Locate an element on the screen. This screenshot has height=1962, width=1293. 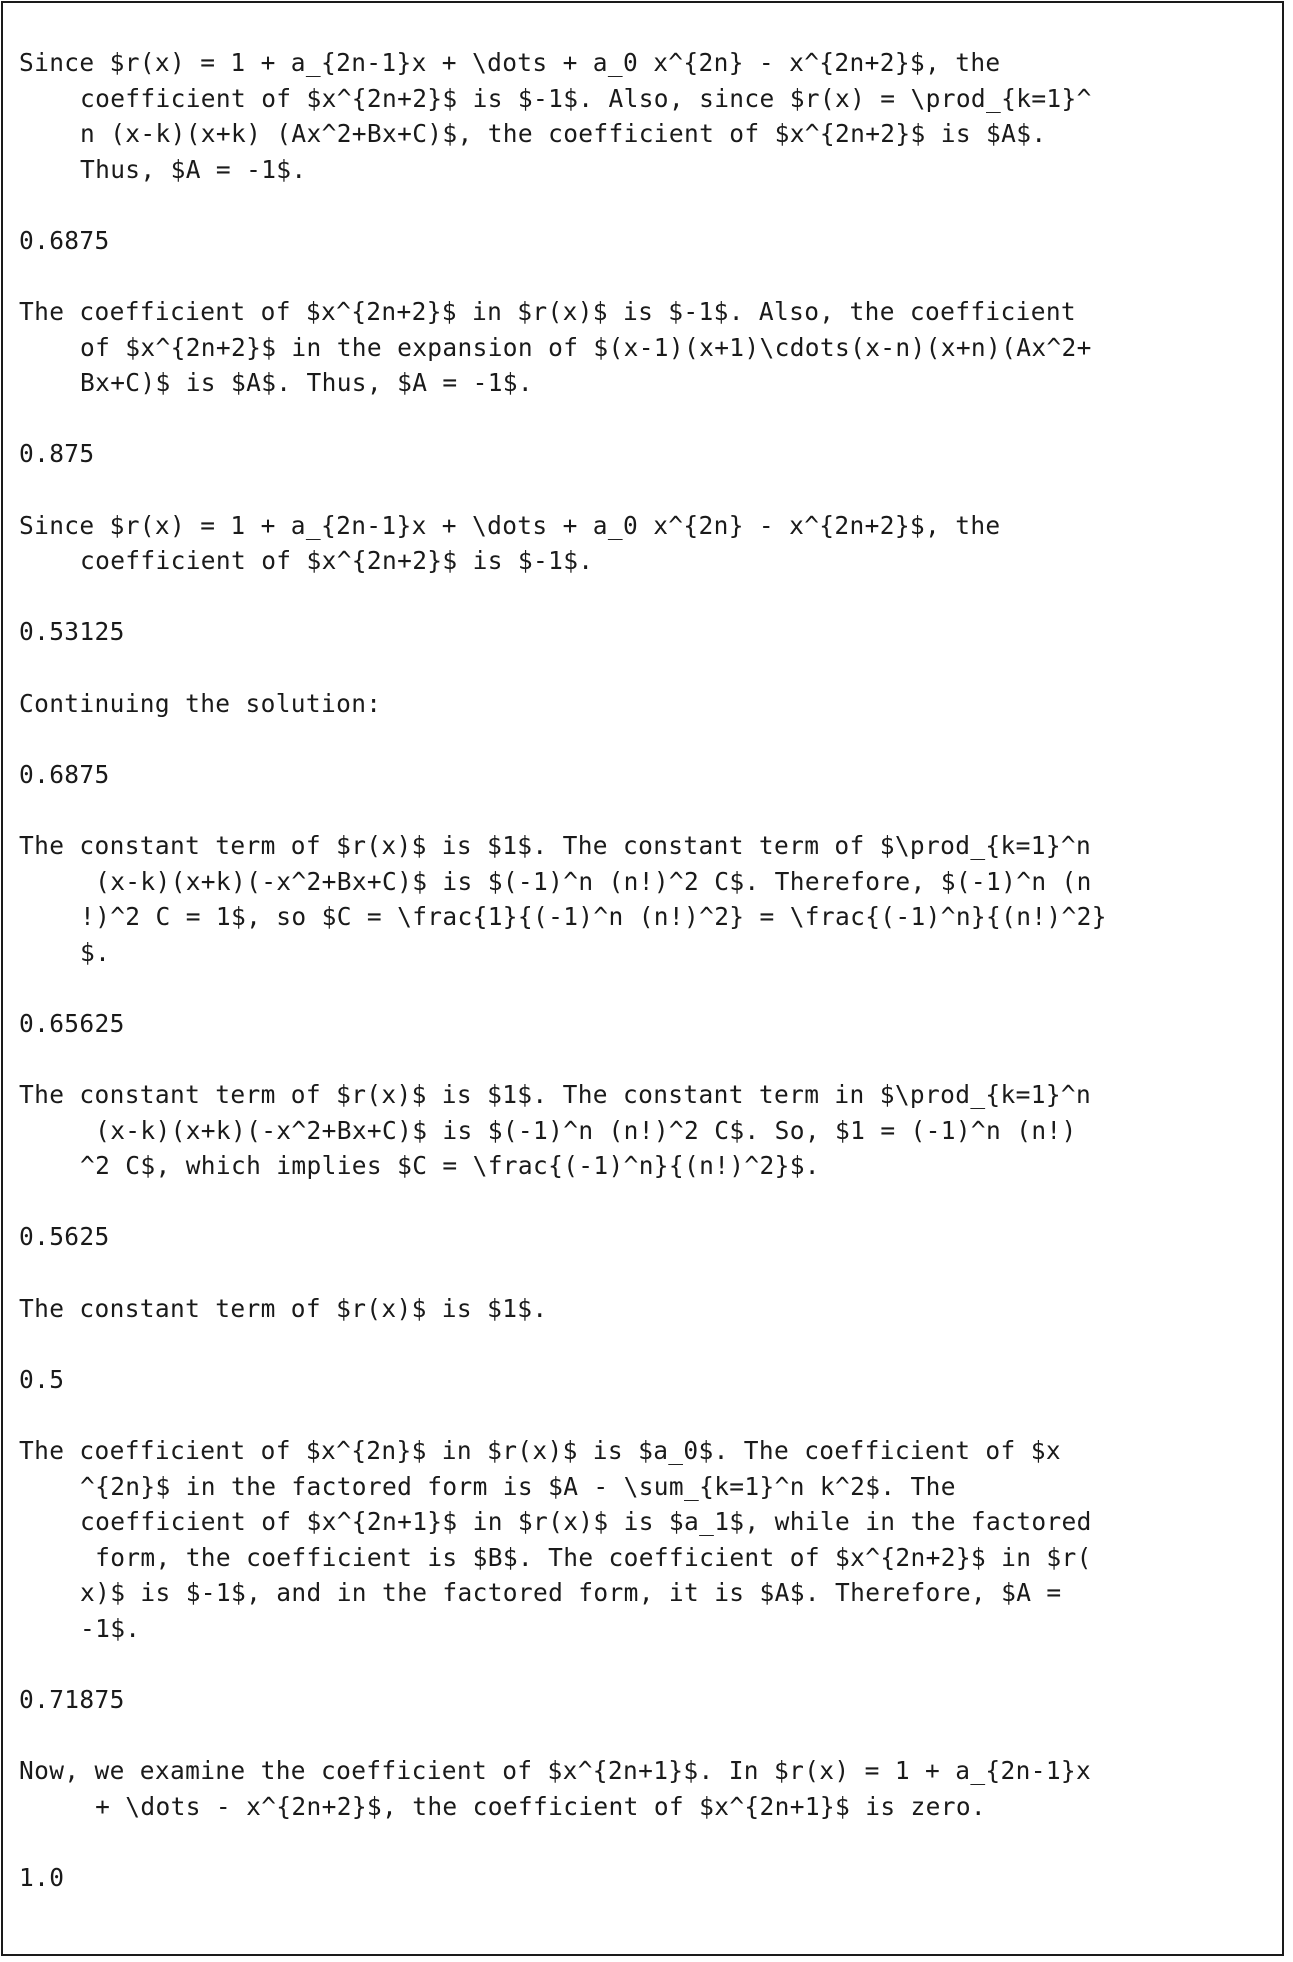
text-line: Continuing the solution: is located at coordinates (200, 703).